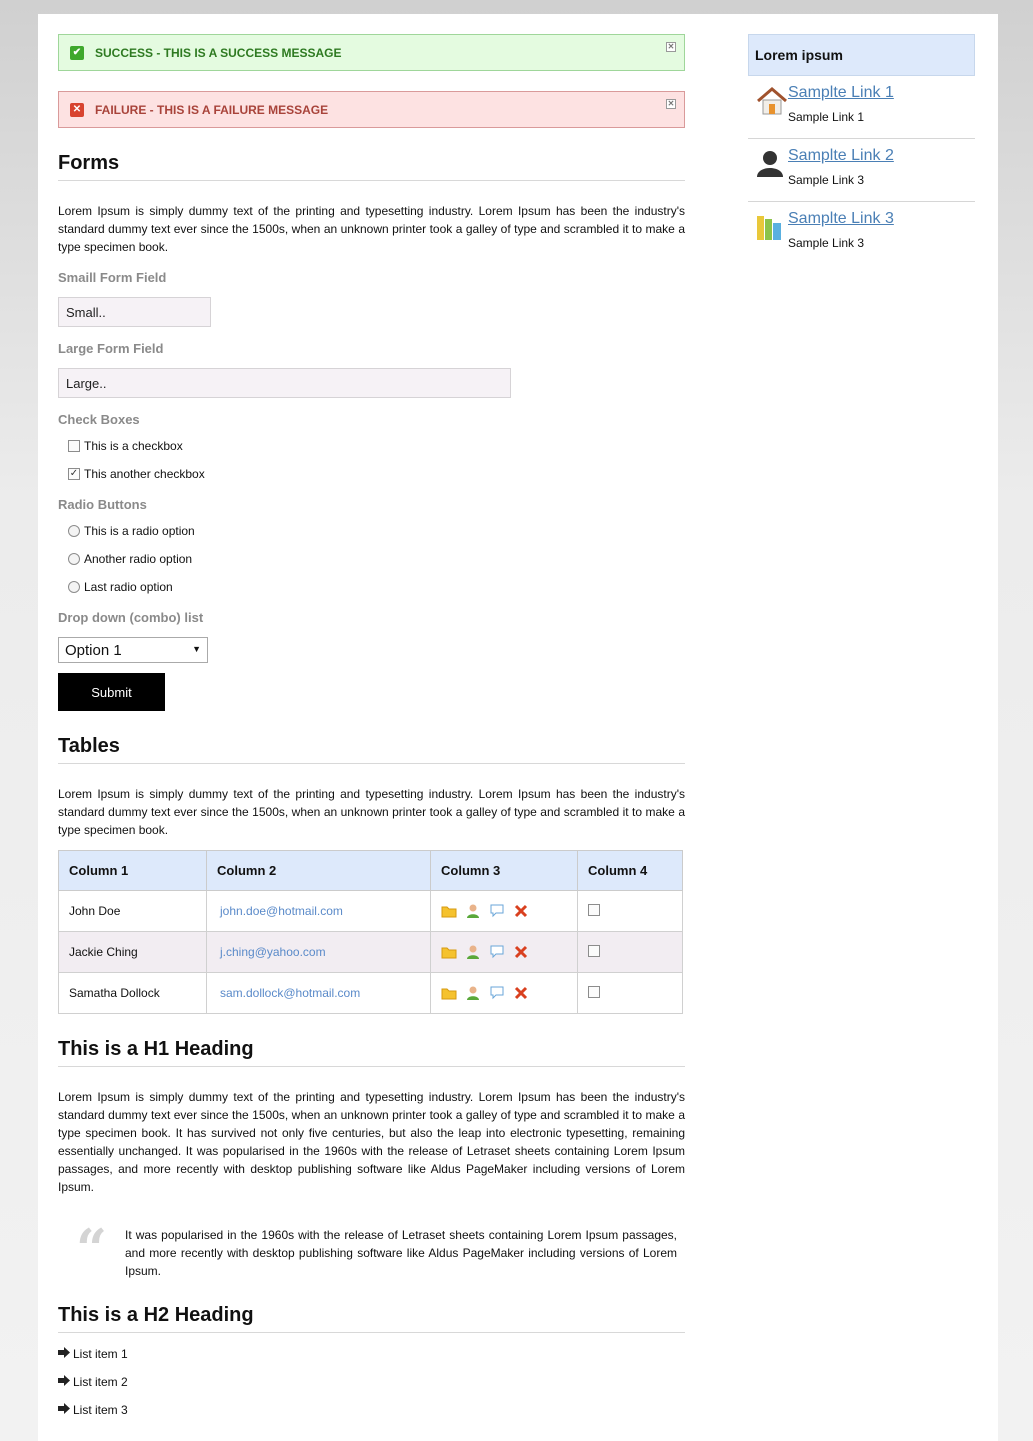 This screenshot has width=1033, height=1441. What do you see at coordinates (371, 1318) in the screenshot?
I see `h2-heading: This is a H2 Heading` at bounding box center [371, 1318].